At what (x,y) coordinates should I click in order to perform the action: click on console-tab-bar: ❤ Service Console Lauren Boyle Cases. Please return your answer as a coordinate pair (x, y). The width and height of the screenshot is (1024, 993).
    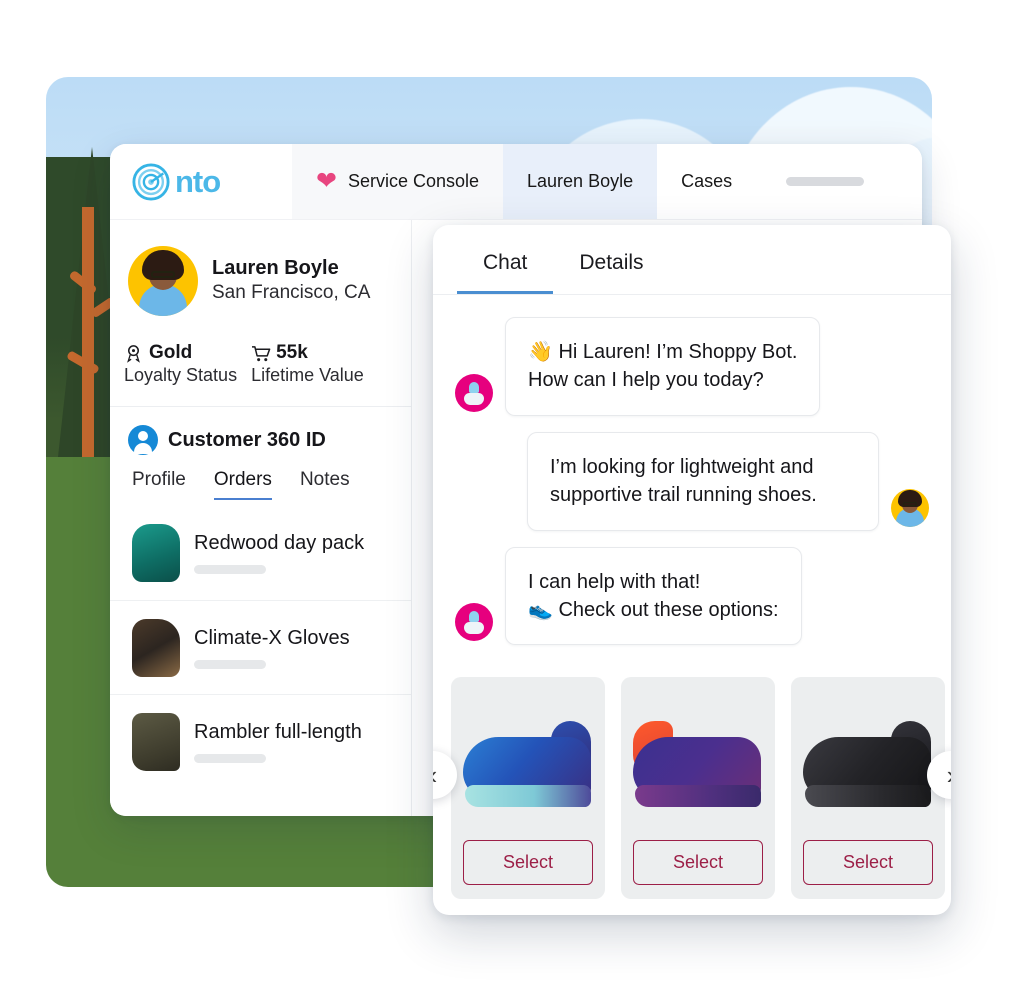
    Looking at the image, I should click on (607, 181).